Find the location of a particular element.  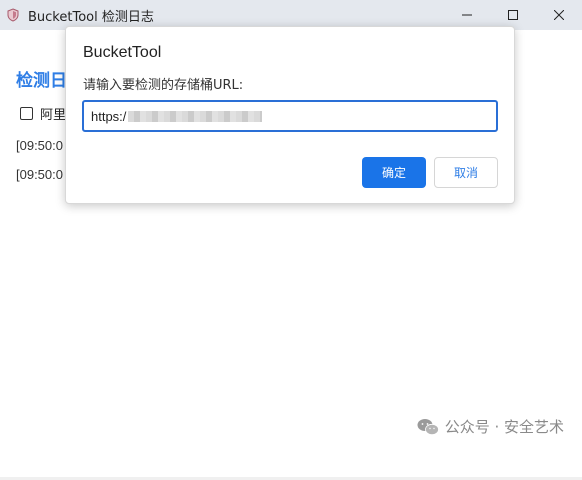

dialog-title: BucketTool is located at coordinates (122, 52).